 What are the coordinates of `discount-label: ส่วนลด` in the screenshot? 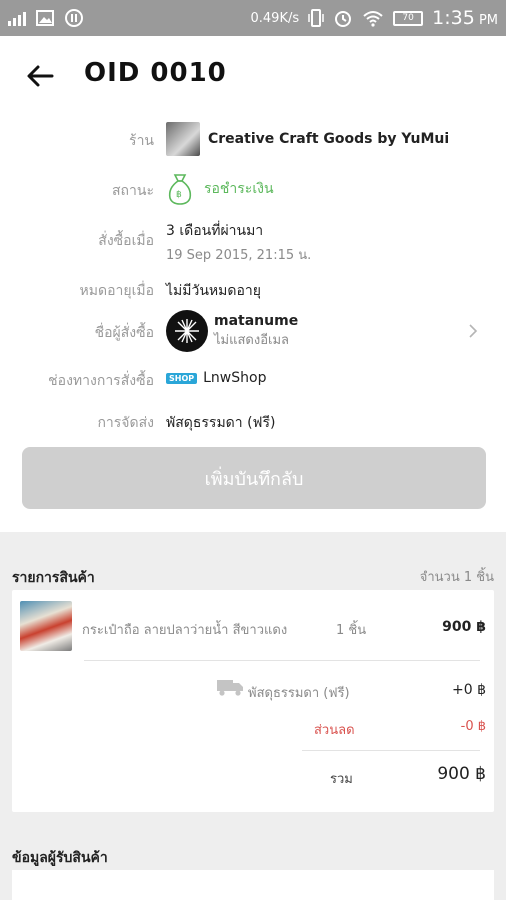 It's located at (334, 730).